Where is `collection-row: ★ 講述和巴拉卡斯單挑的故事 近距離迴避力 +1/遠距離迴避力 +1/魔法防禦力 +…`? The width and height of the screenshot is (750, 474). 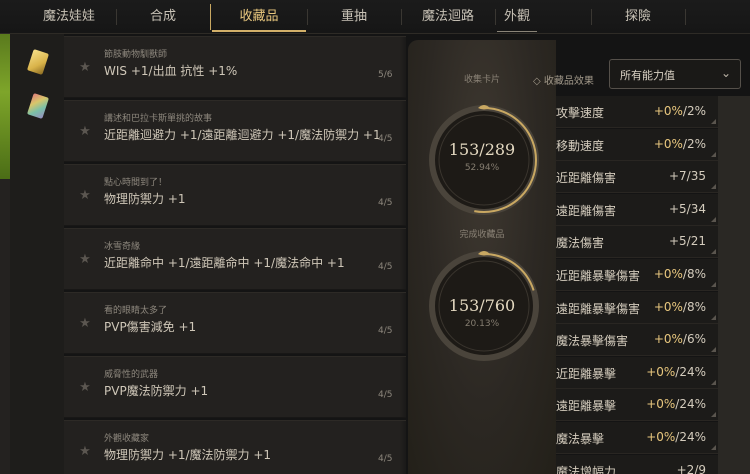 collection-row: ★ 講述和巴拉卡斯單挑的故事 近距離迴避力 +1/遠距離迴避力 +1/魔法防禦力 +… is located at coordinates (235, 131).